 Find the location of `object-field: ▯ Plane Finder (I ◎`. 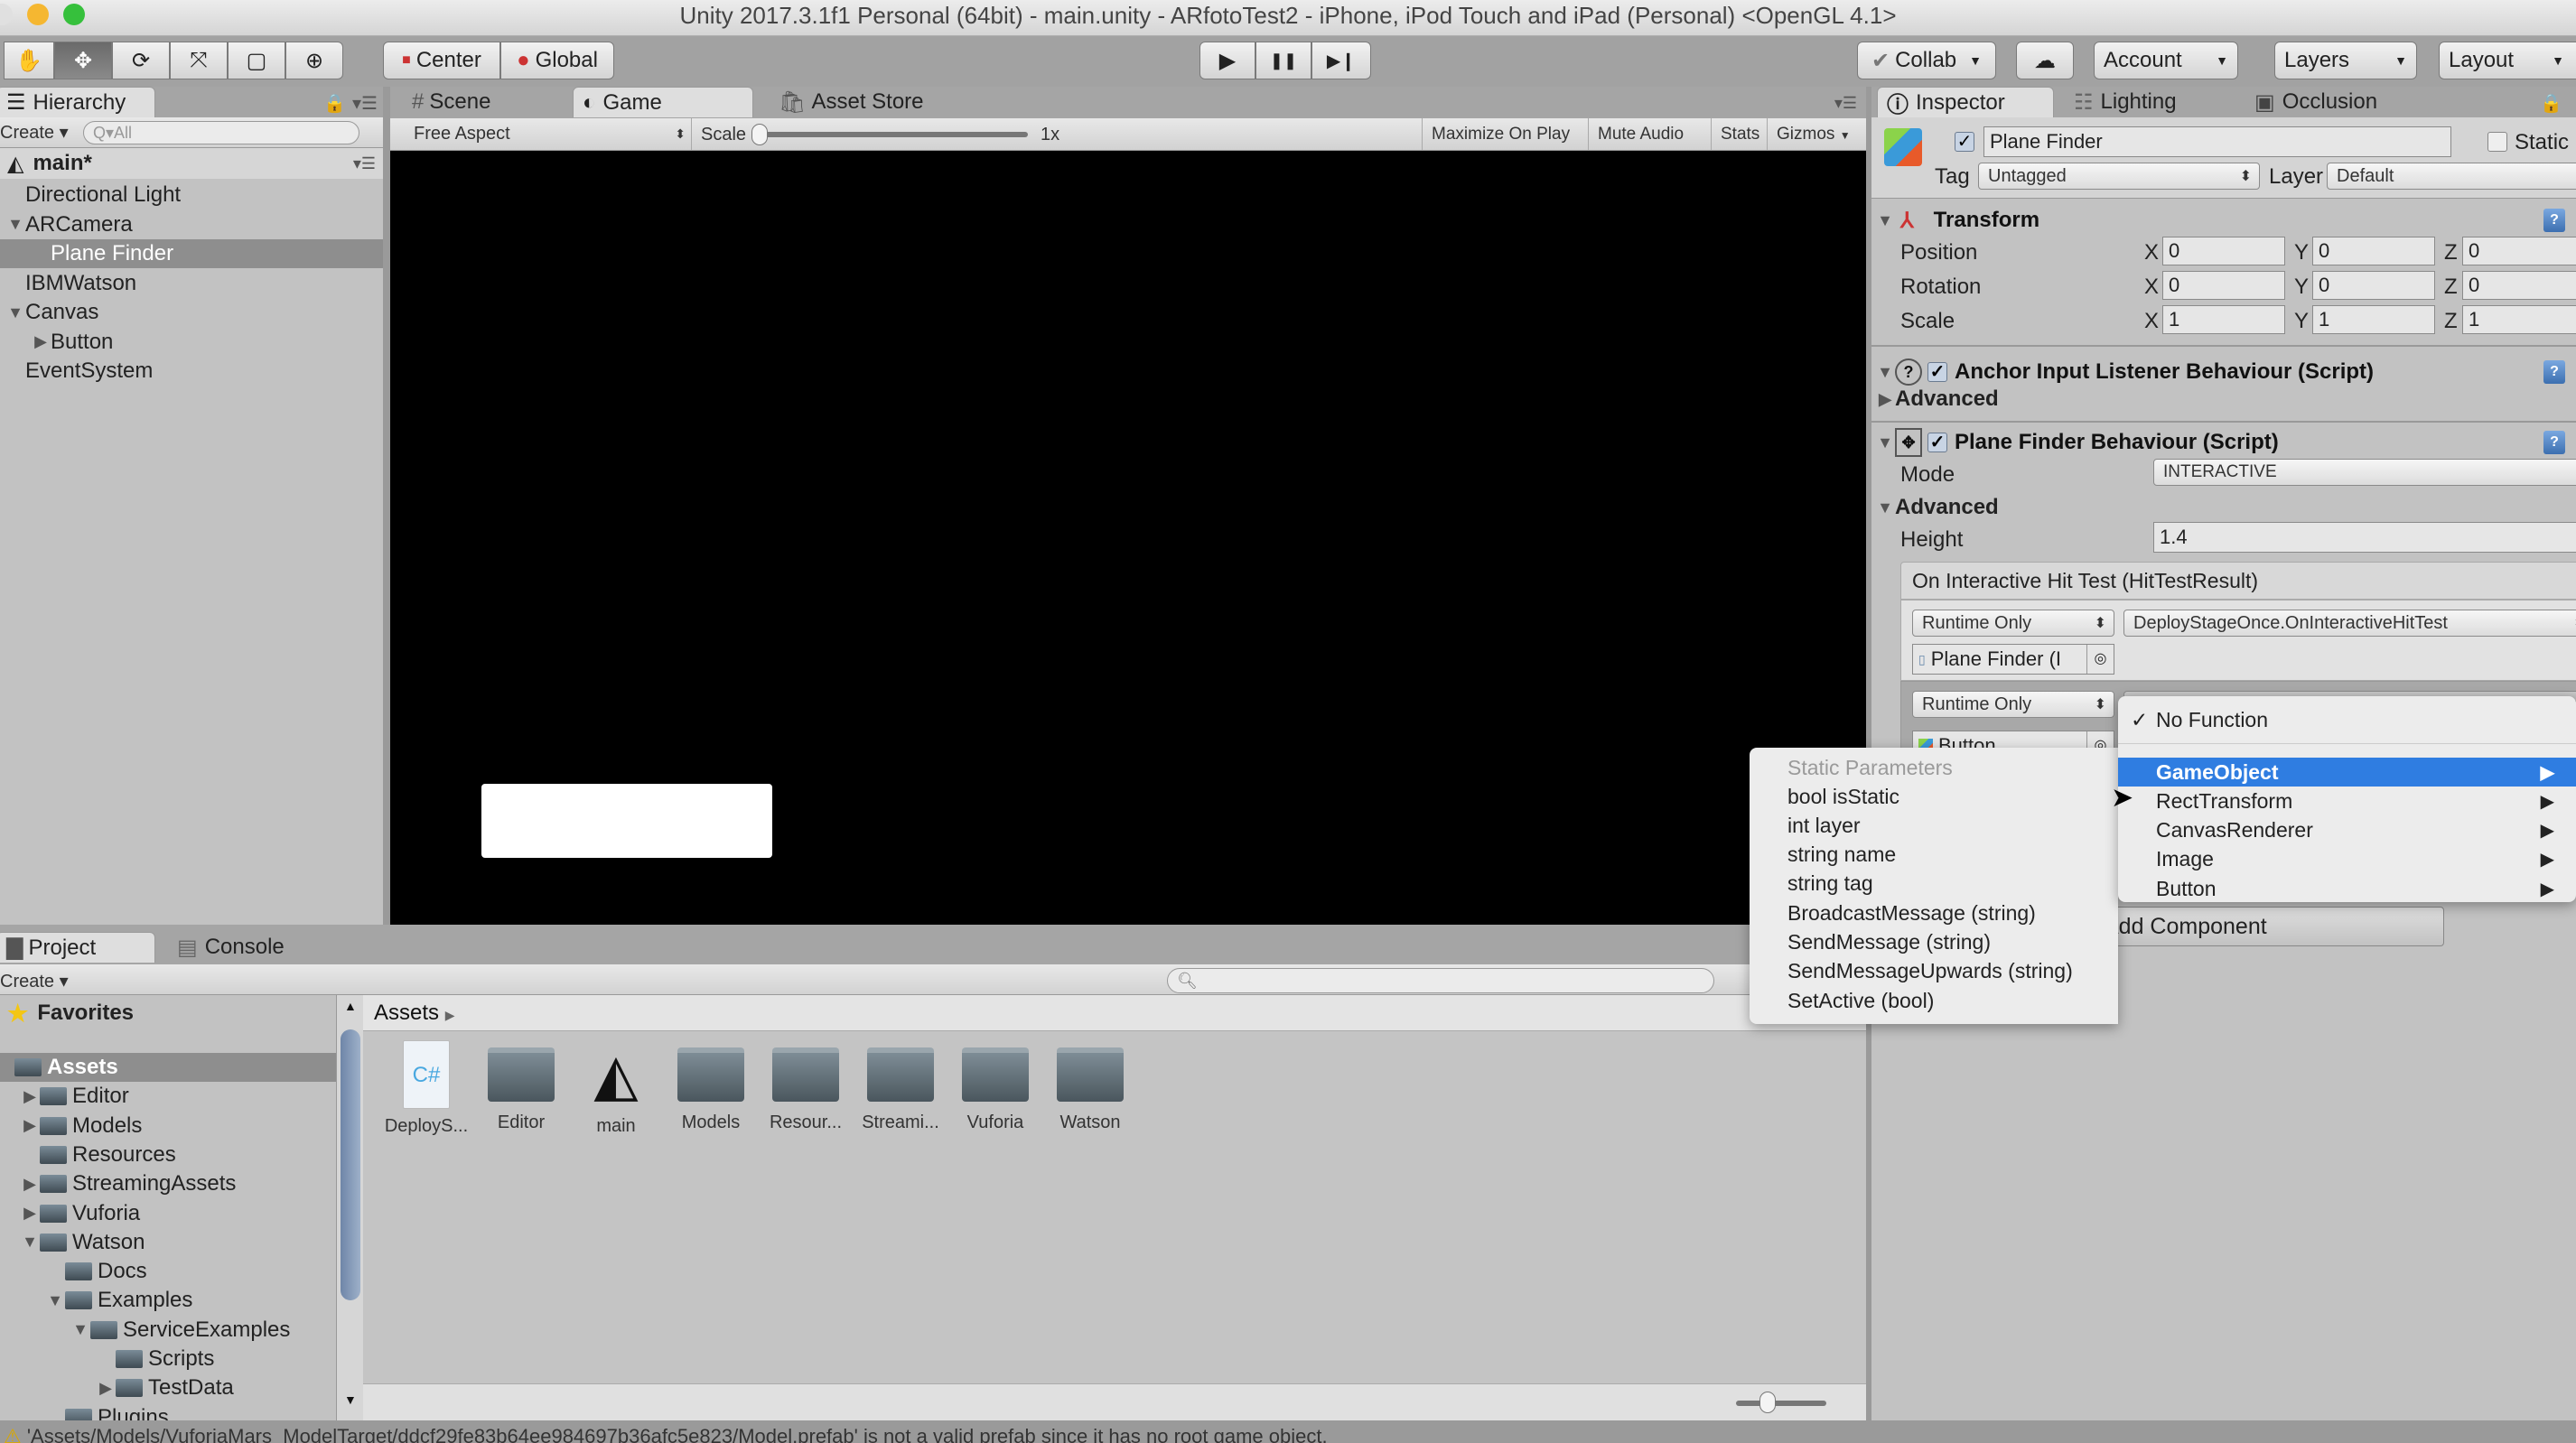

object-field: ▯ Plane Finder (I ◎ is located at coordinates (2013, 659).